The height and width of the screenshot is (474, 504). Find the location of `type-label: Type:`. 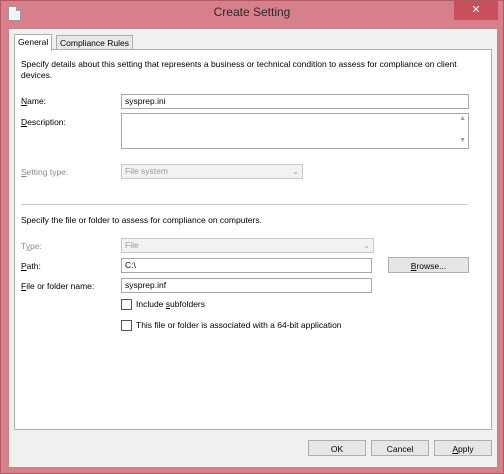

type-label: Type: is located at coordinates (31, 246).